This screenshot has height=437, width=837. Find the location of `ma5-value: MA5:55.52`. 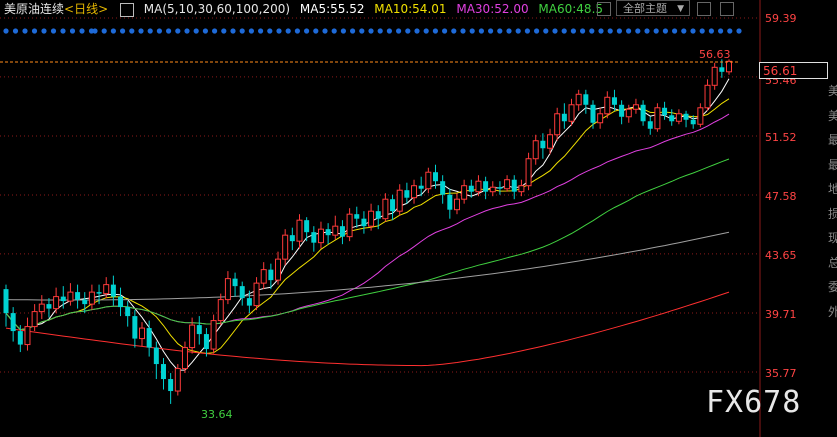

ma5-value: MA5:55.52 is located at coordinates (332, 9).